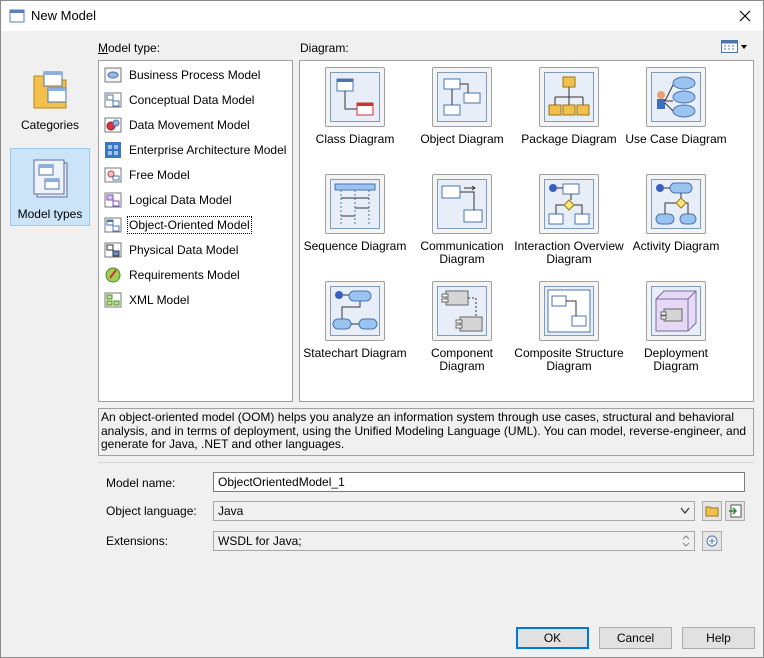 The width and height of the screenshot is (764, 658). Describe the element at coordinates (113, 200) in the screenshot. I see `logical-data-icon` at that location.